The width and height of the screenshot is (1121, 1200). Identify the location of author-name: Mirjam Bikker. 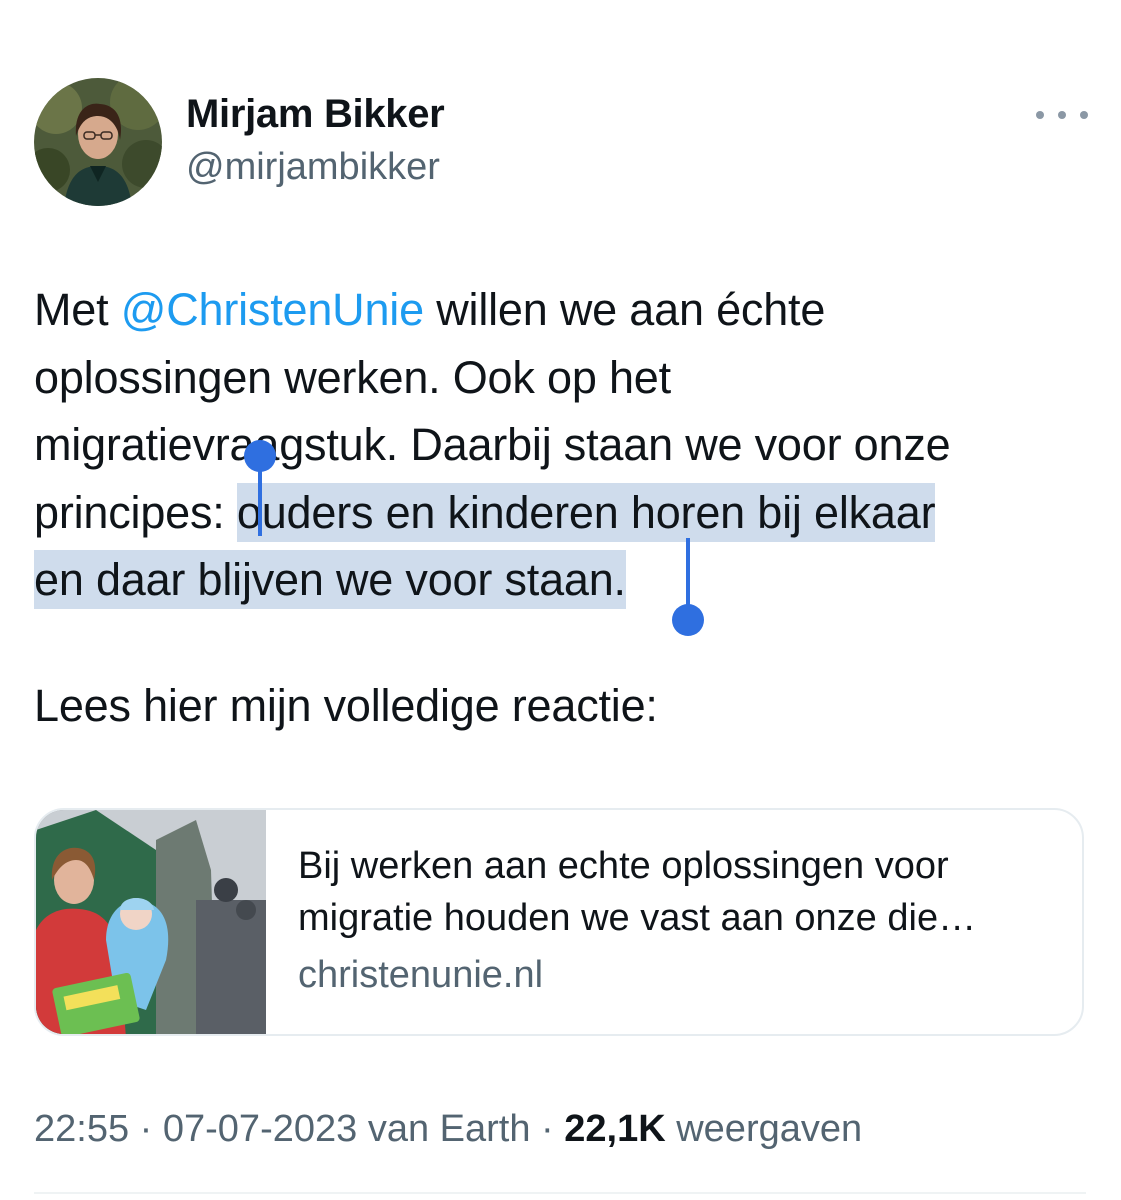
(315, 114).